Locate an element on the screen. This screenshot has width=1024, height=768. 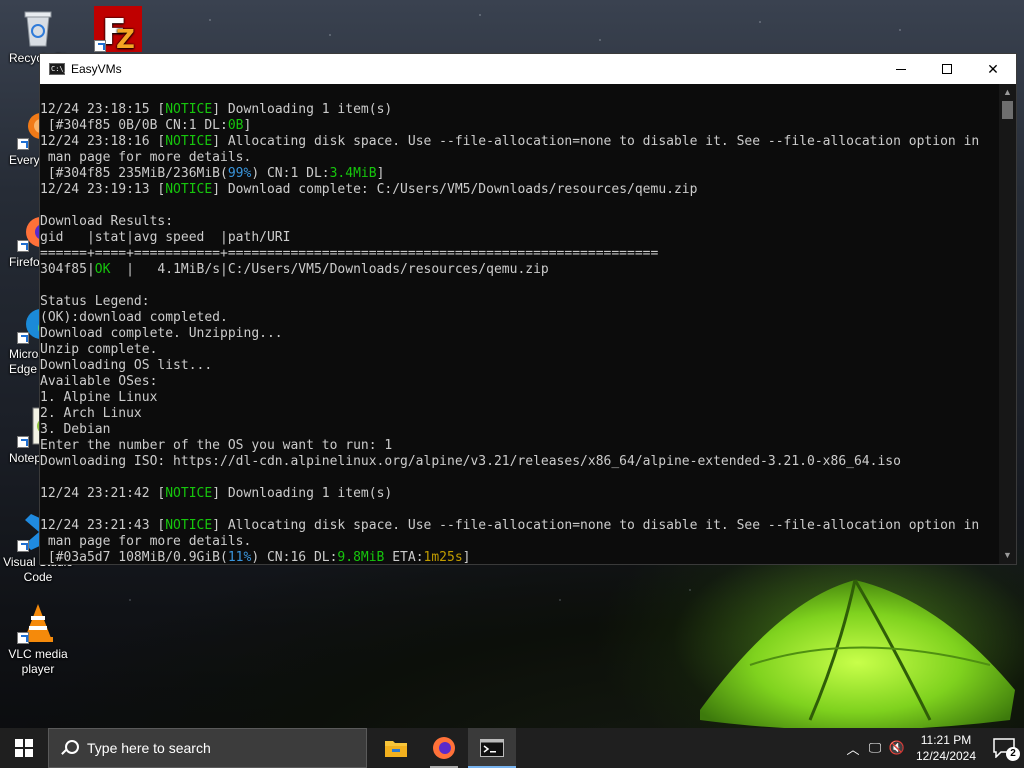
scroll-up-icon: ▲ is located at coordinates (1007, 92).